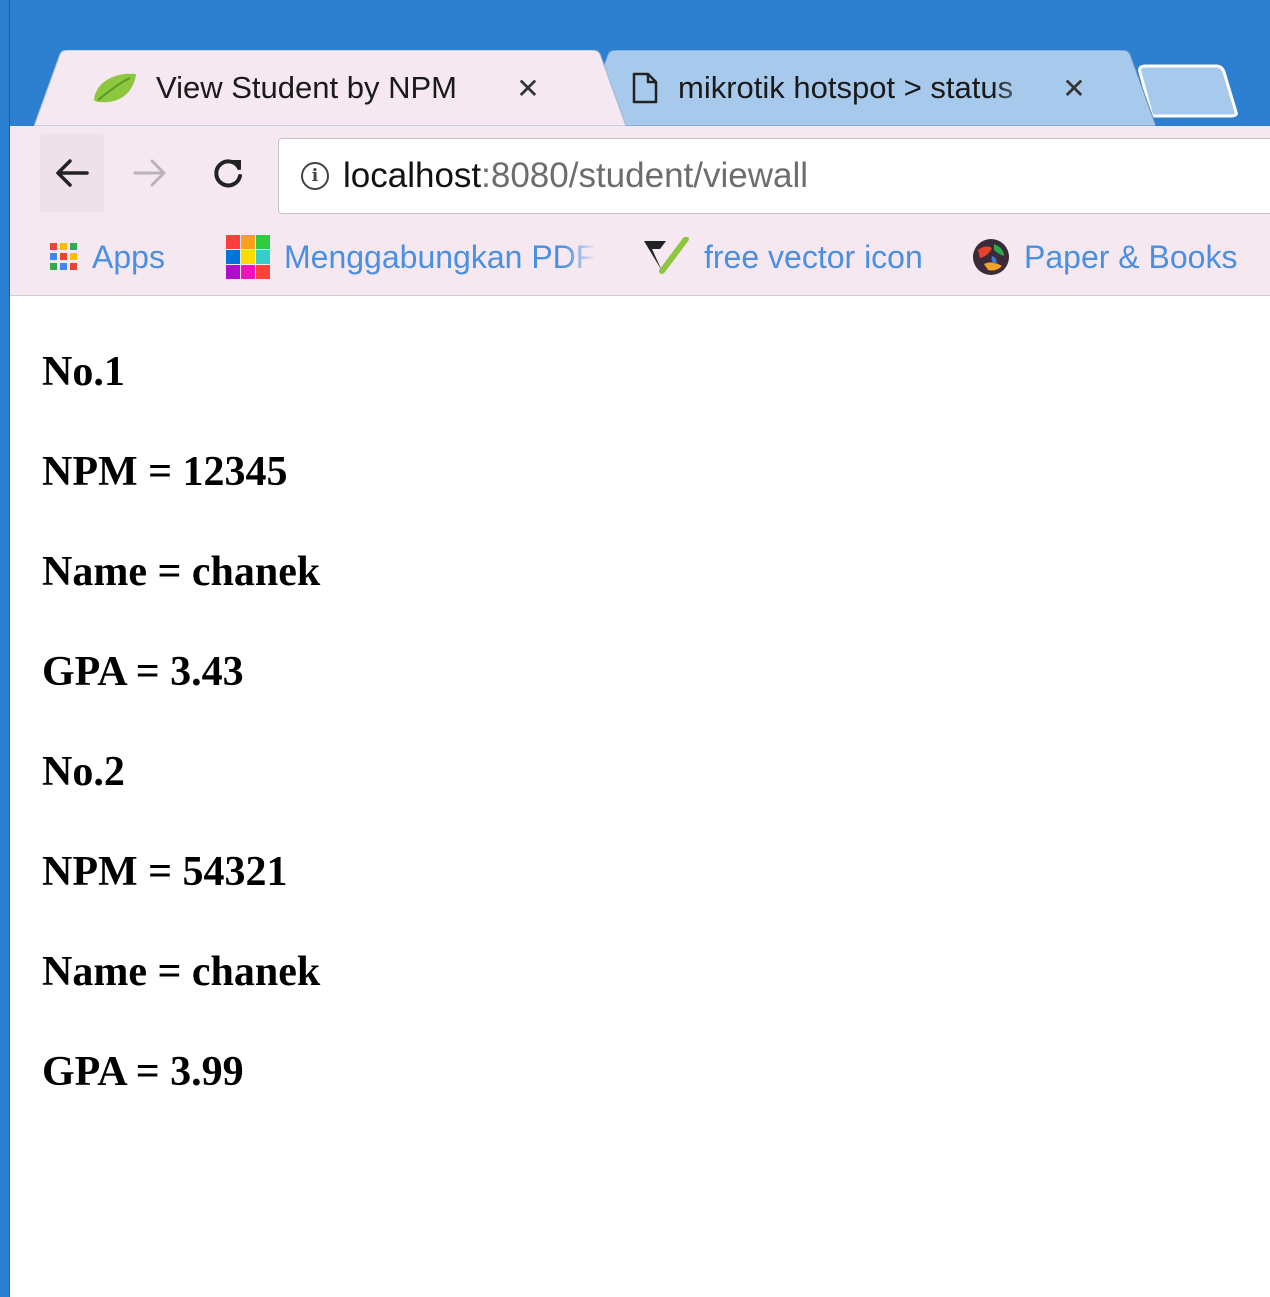 Image resolution: width=1270 pixels, height=1297 pixels. I want to click on tab-title: View Student by NPM, so click(306, 87).